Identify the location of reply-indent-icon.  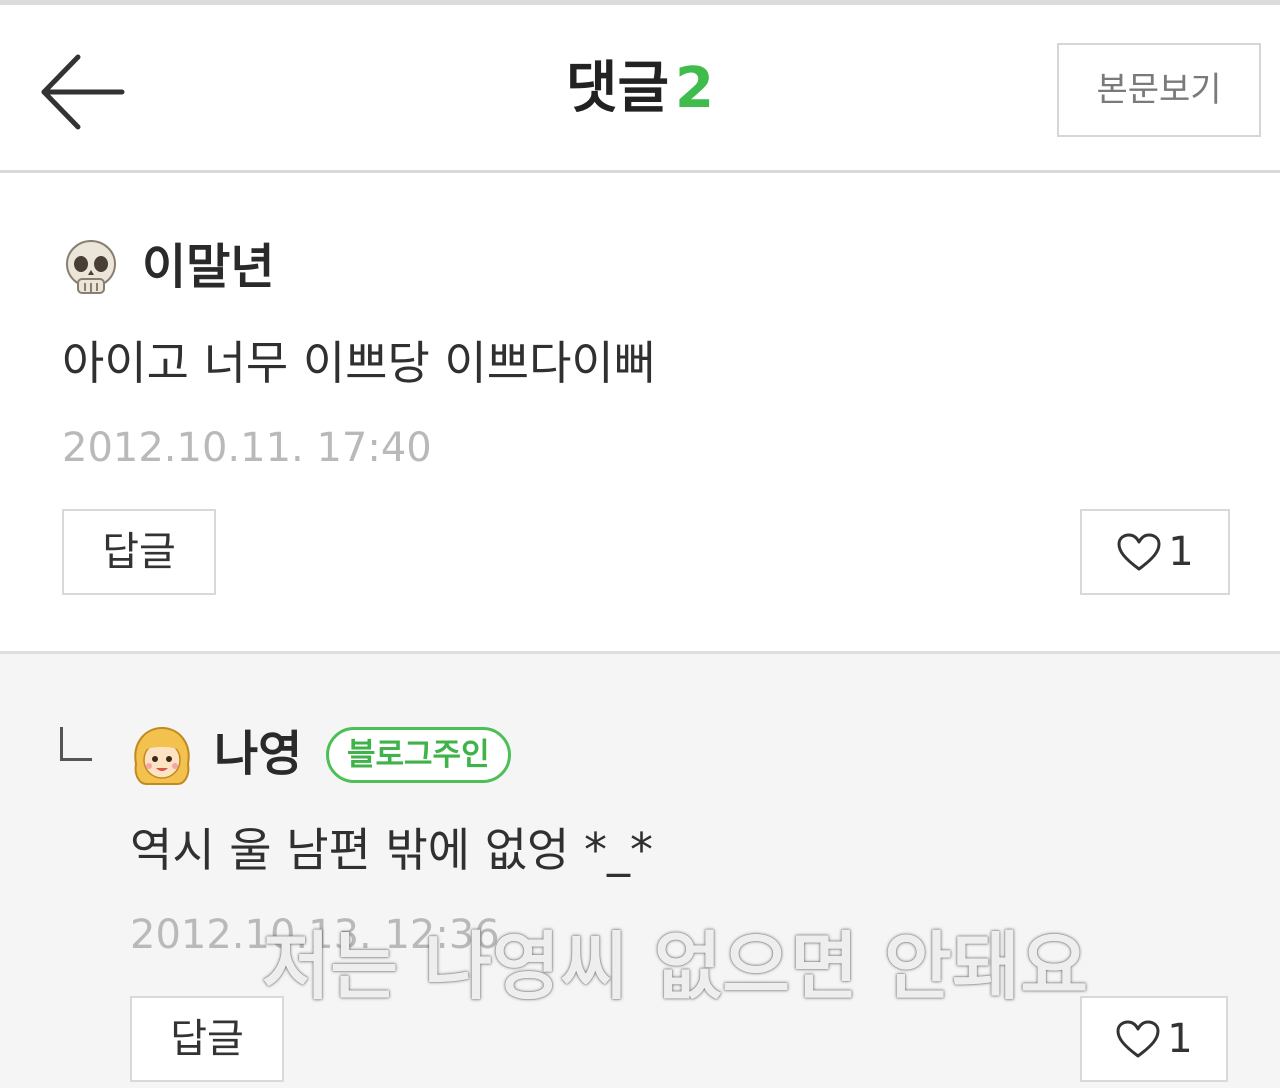
(76, 744).